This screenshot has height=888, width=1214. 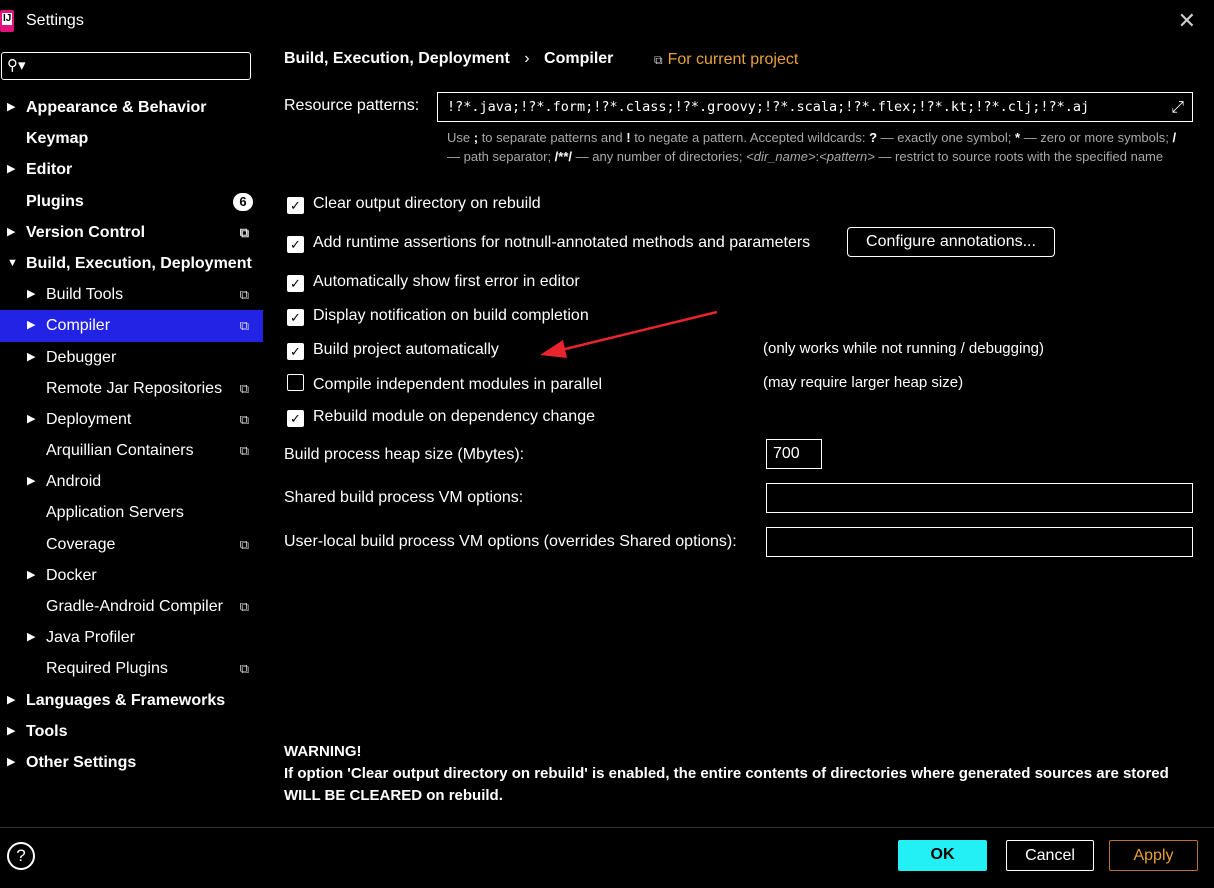 What do you see at coordinates (7, 21) in the screenshot?
I see `intellij-logo-icon: IJ` at bounding box center [7, 21].